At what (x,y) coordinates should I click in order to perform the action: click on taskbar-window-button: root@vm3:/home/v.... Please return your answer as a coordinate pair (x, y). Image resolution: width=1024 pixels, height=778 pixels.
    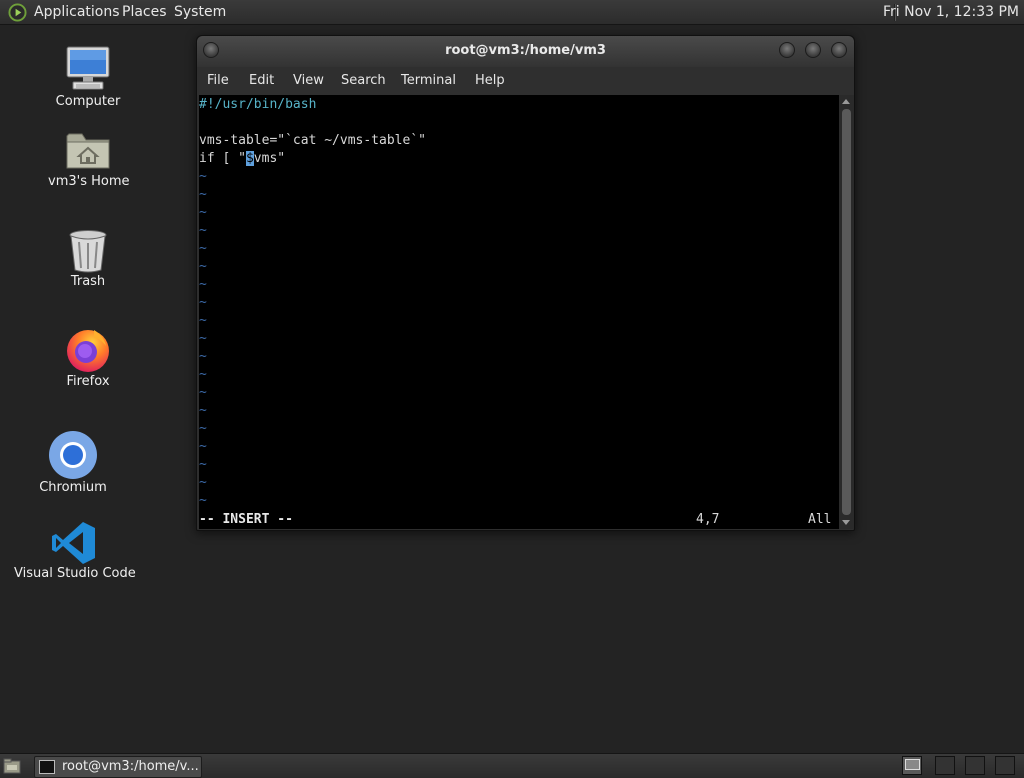
    Looking at the image, I should click on (118, 767).